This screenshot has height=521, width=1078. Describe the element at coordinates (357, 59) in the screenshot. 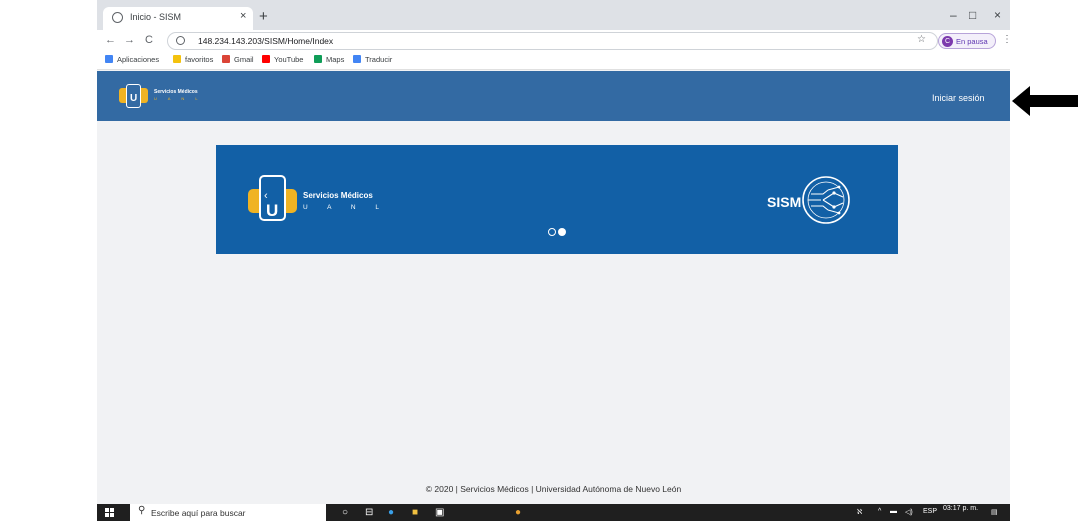

I see `translate-icon` at that location.